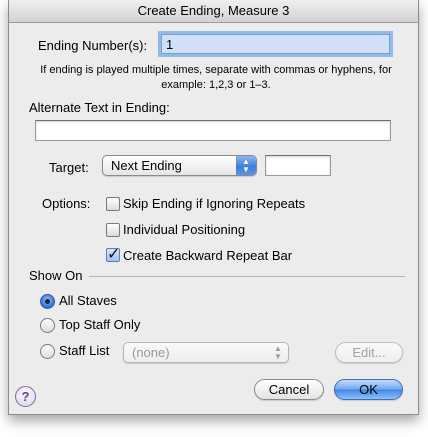 The height and width of the screenshot is (437, 428). I want to click on top-staff-label: Top Staff Only, so click(99, 324).